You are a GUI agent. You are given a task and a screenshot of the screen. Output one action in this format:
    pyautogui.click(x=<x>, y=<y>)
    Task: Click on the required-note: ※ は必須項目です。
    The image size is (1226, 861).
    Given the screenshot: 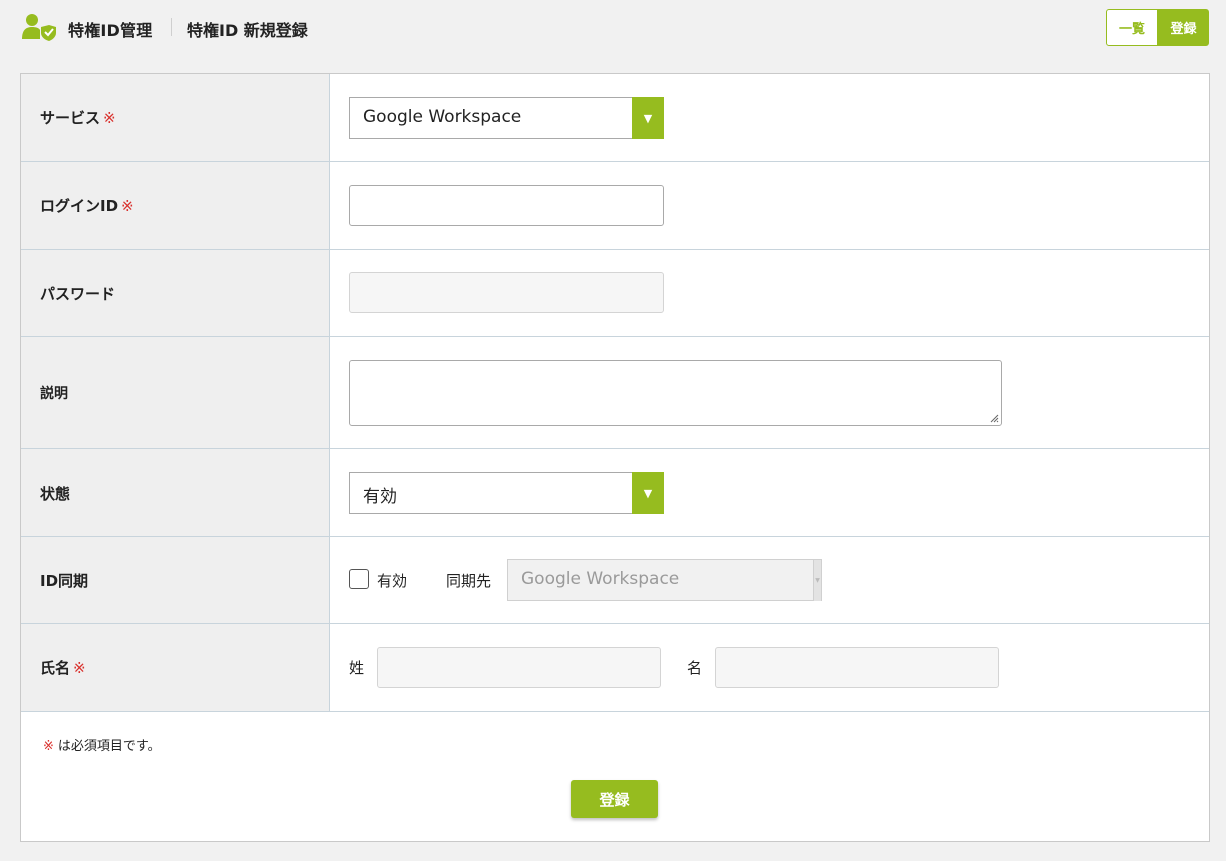 What is the action you would take?
    pyautogui.click(x=102, y=744)
    